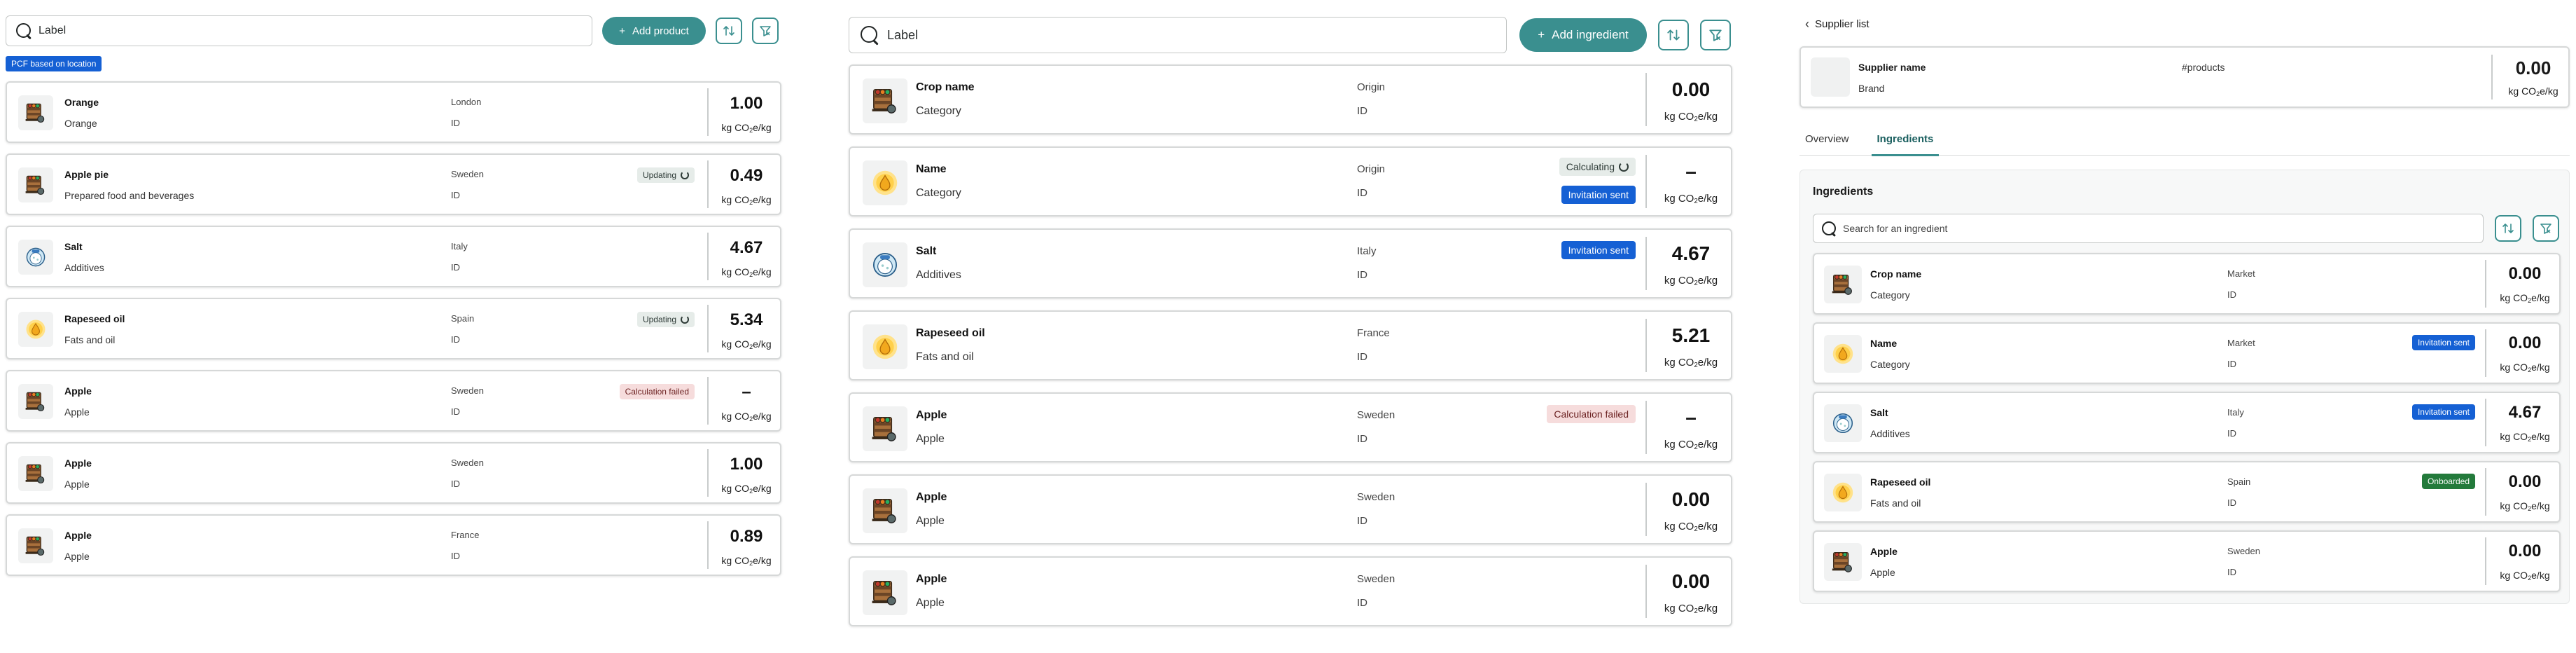 The image size is (2576, 653). Describe the element at coordinates (746, 175) in the screenshot. I see `pcf-value: 0.49` at that location.